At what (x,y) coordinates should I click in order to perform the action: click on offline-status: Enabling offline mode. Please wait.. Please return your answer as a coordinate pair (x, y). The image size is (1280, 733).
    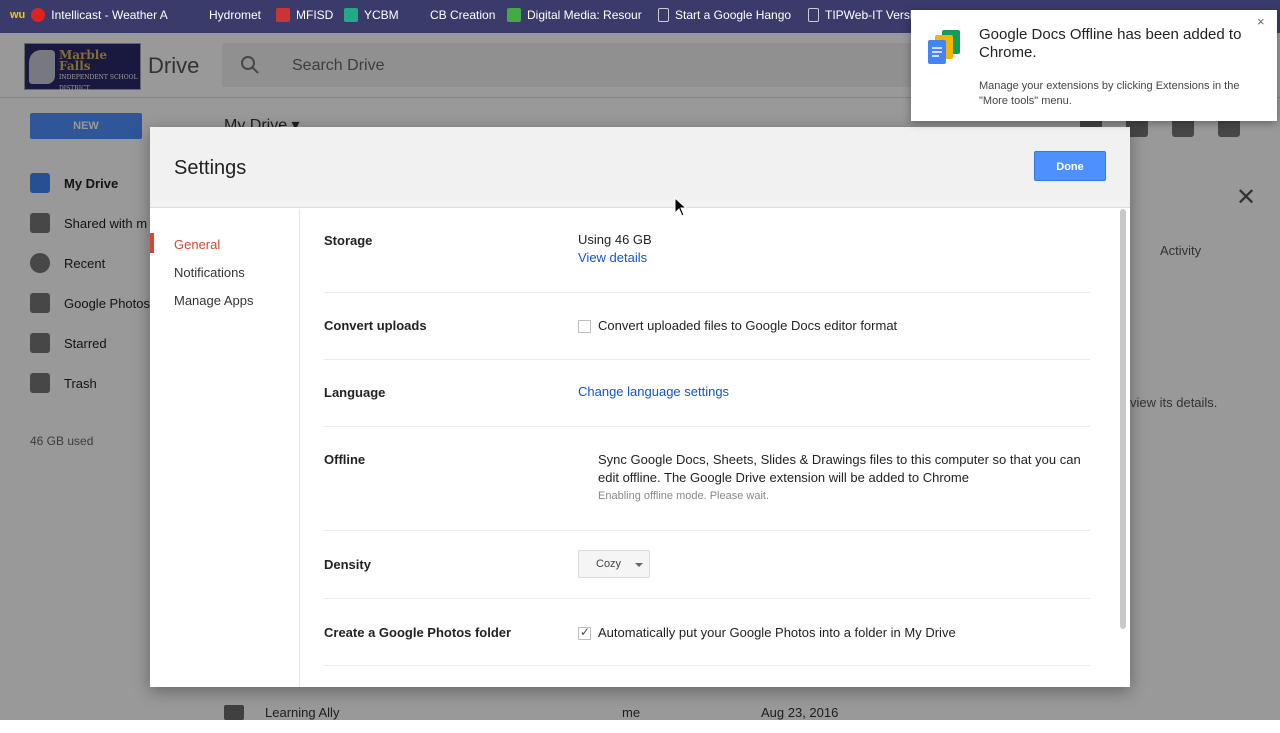
    Looking at the image, I should click on (684, 496).